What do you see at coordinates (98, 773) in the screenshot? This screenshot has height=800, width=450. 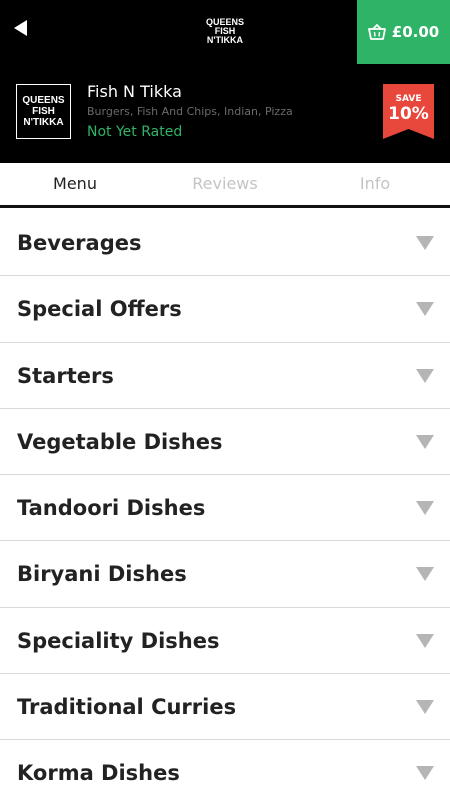 I see `menu-category-label: Korma Dishes` at bounding box center [98, 773].